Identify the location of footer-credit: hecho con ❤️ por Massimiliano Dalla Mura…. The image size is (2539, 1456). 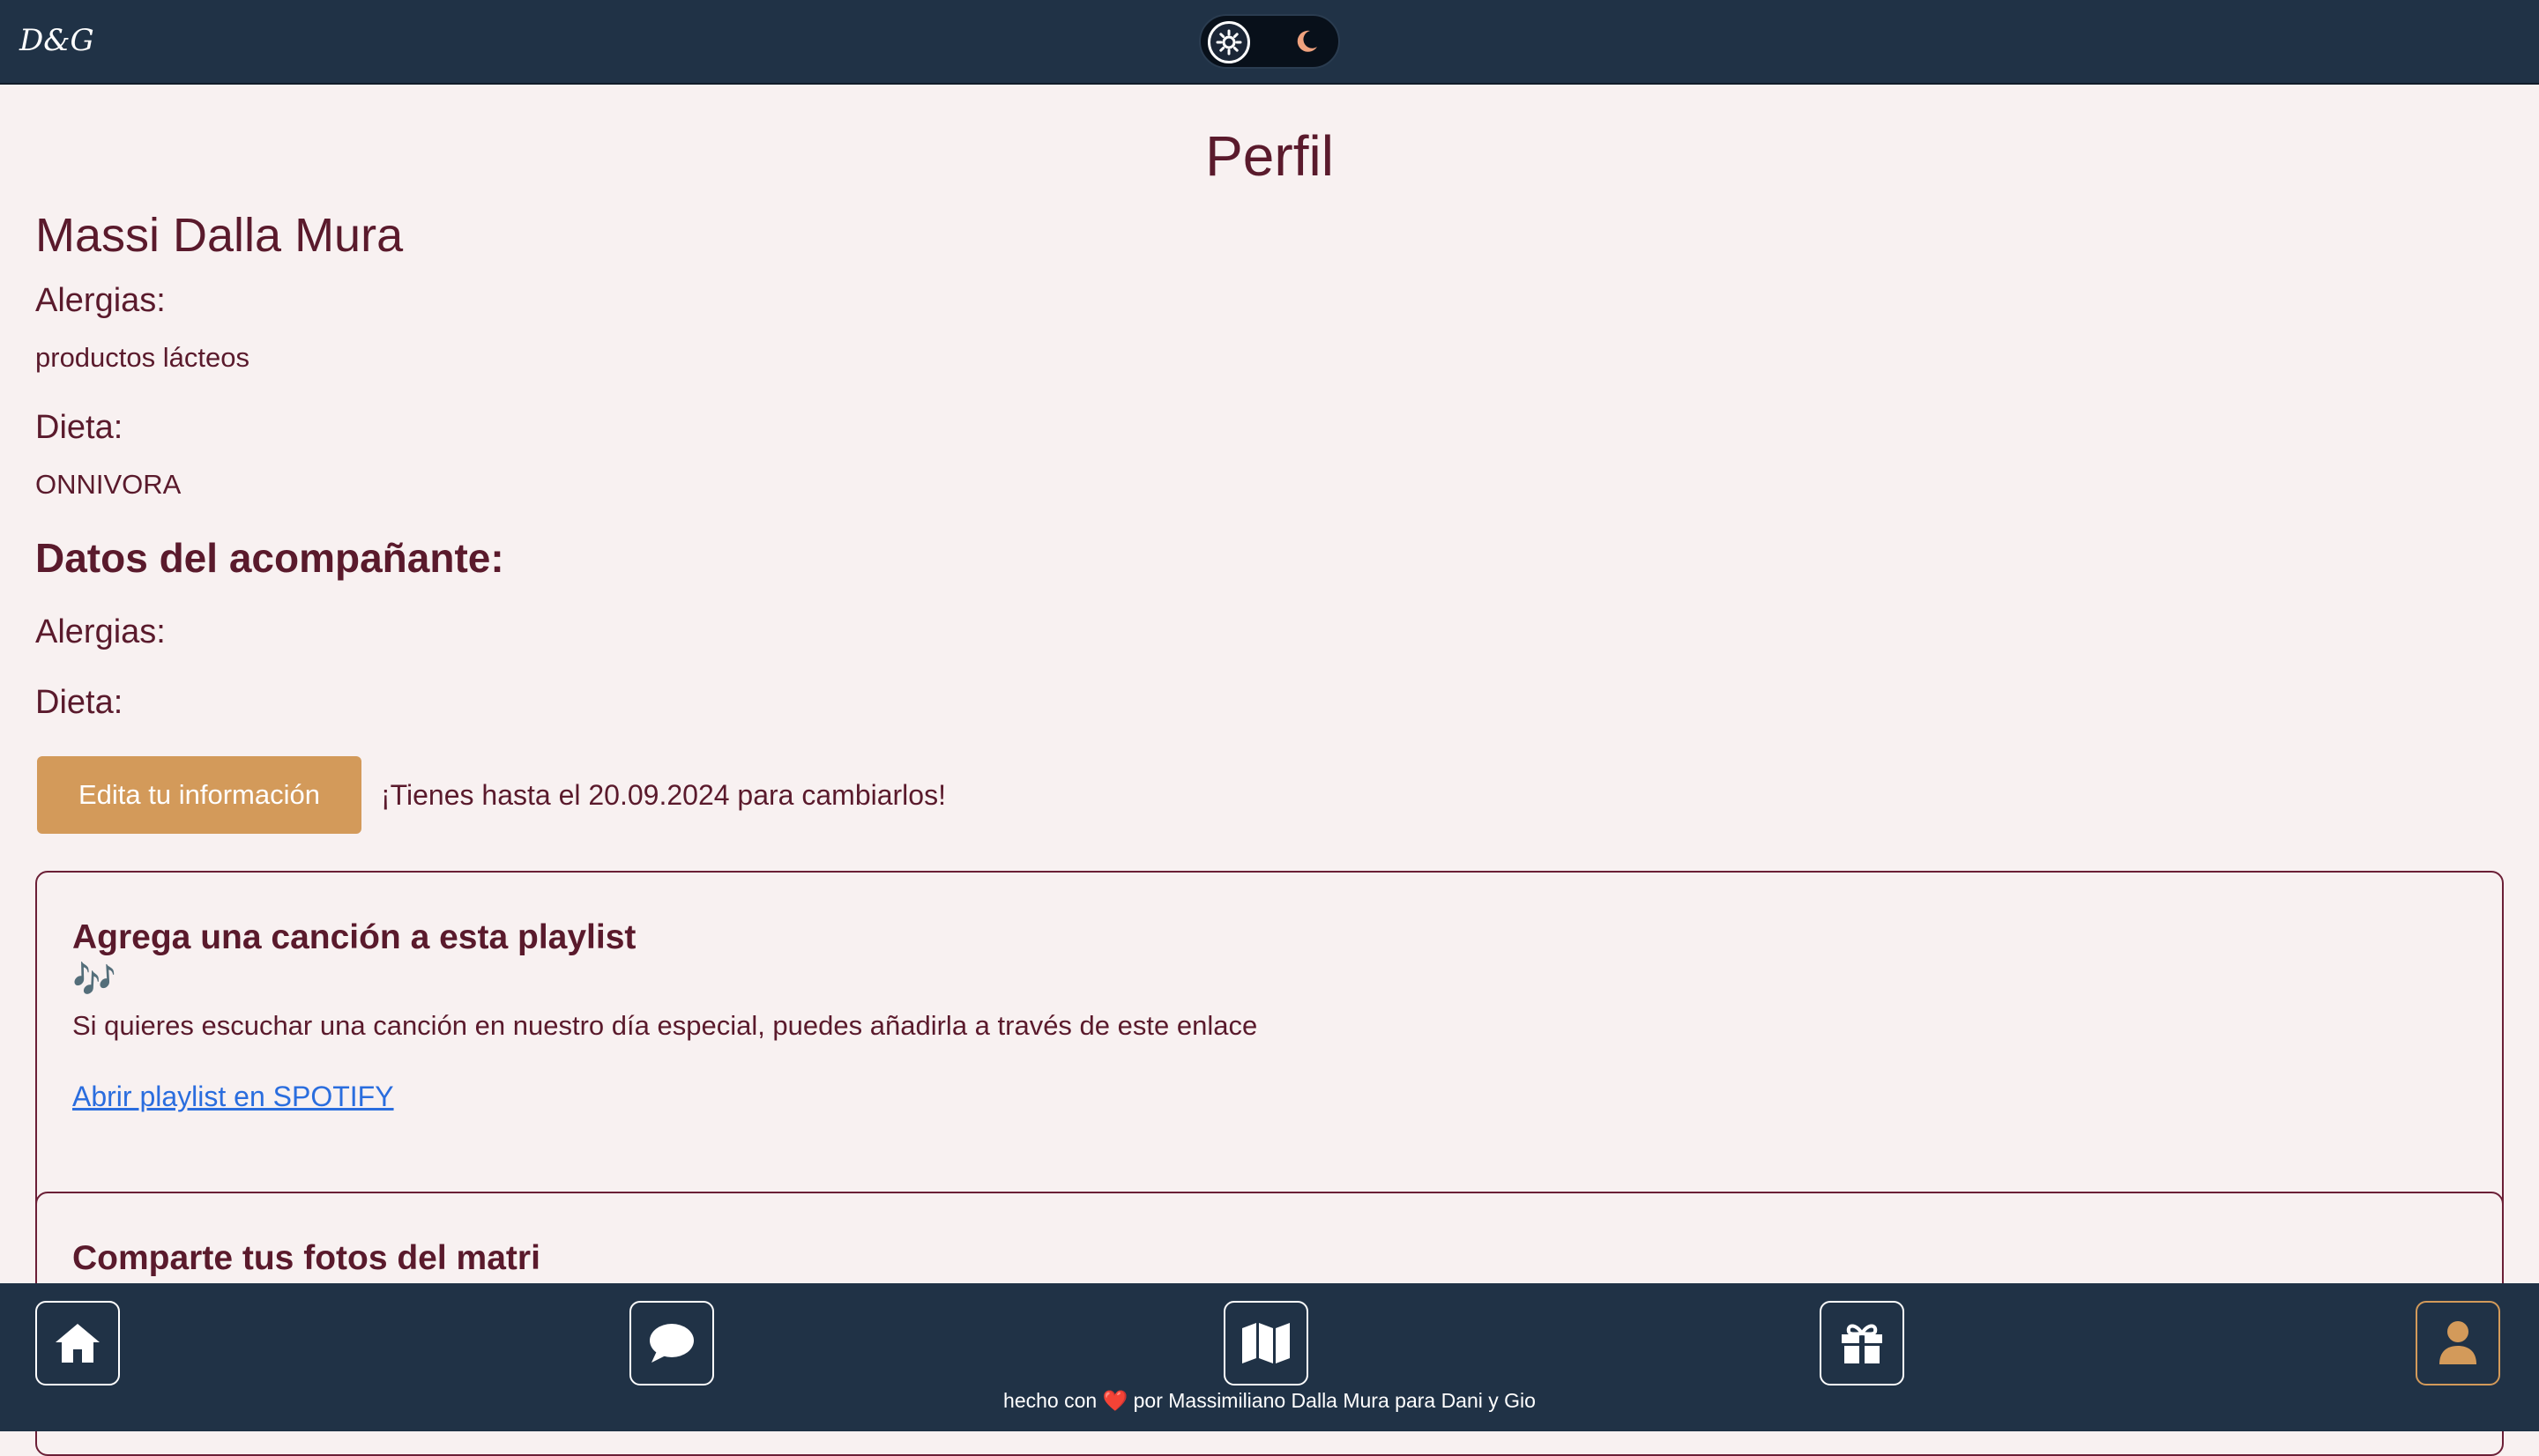
(1269, 1401).